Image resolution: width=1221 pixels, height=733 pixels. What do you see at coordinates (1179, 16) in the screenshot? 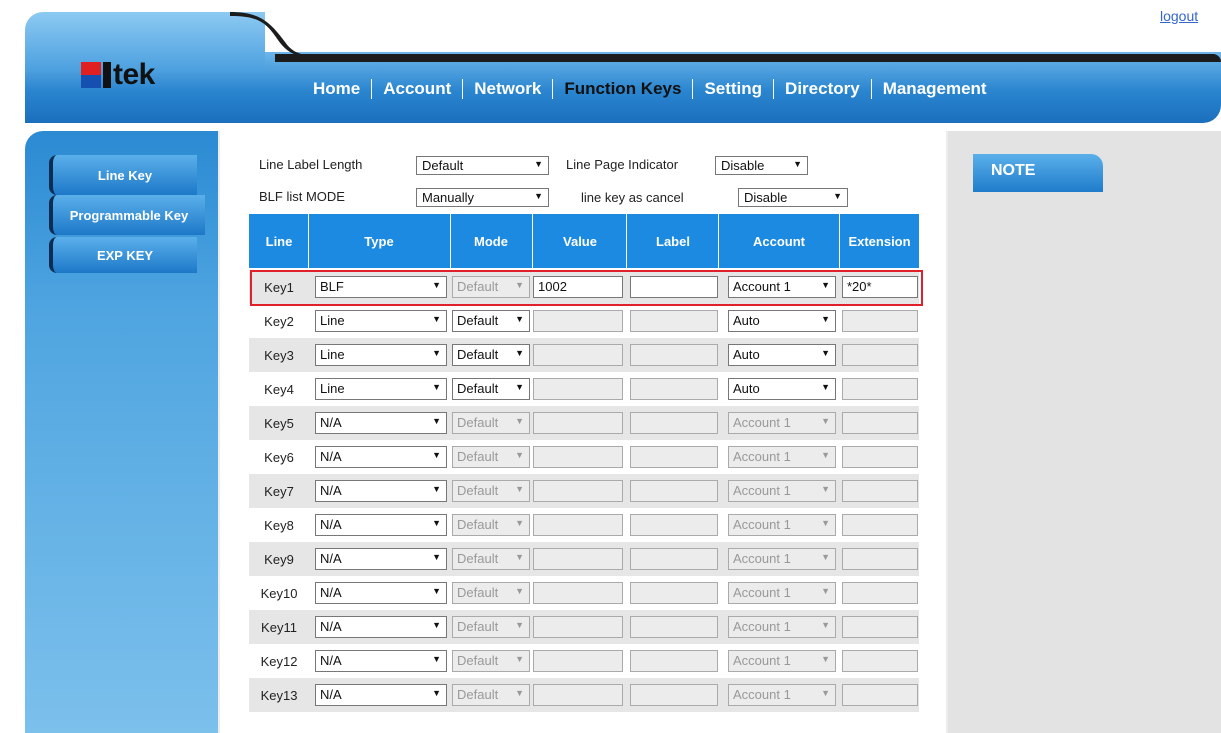
I see `logout-link: logout` at bounding box center [1179, 16].